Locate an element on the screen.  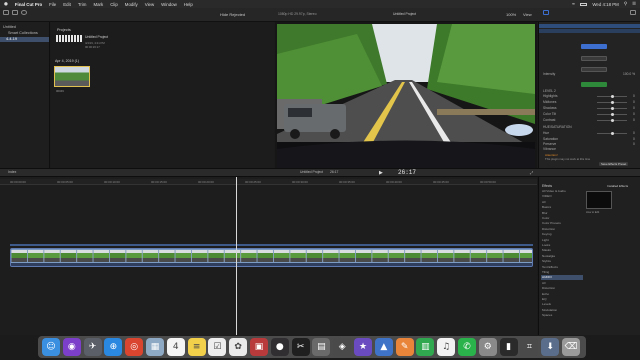
spotlight-icon: ⚲ is located at coordinates (625, 4).